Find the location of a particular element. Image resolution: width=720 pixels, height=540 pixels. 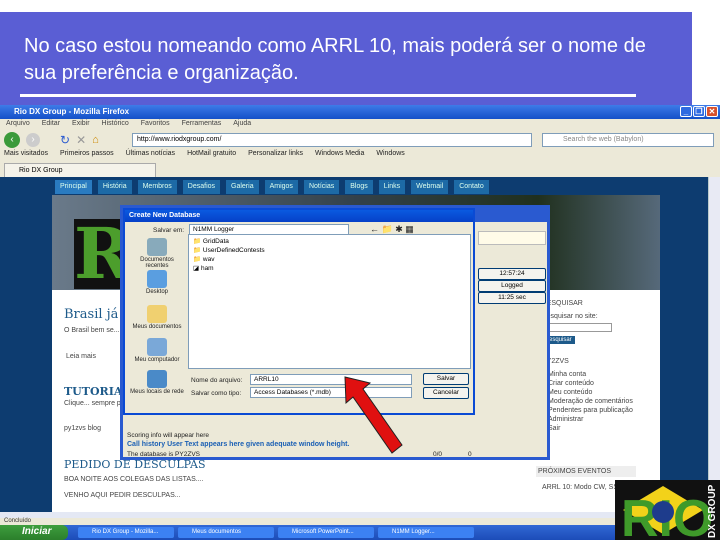

home-icon: ⌂ is located at coordinates (95, 140).